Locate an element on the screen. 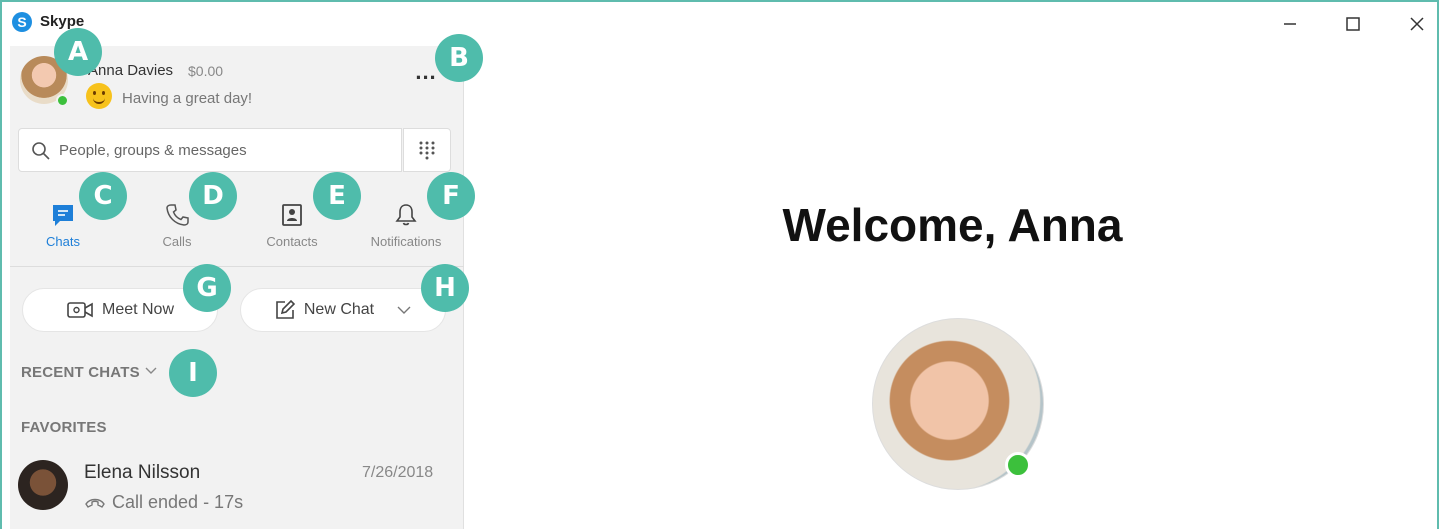 This screenshot has height=529, width=1439. dialpad-icon is located at coordinates (427, 150).